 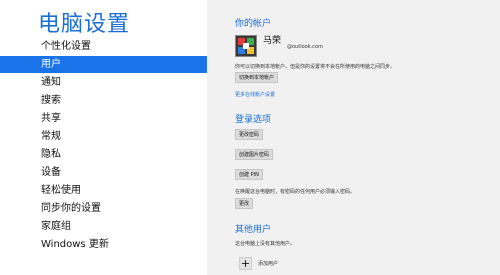 What do you see at coordinates (257, 77) in the screenshot?
I see `switch-local-account-button: 切换到本地帐户` at bounding box center [257, 77].